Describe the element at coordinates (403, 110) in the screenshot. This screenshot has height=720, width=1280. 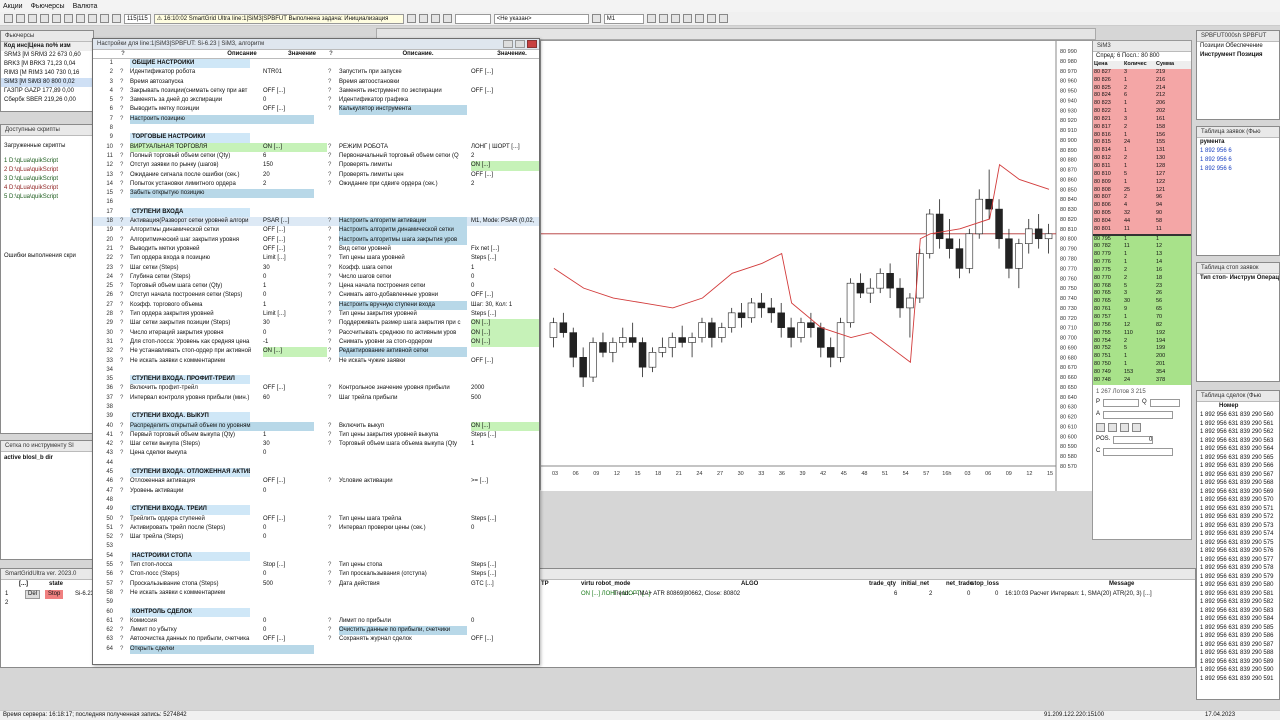
I see `setting-button: Калькулятор инструмента` at that location.